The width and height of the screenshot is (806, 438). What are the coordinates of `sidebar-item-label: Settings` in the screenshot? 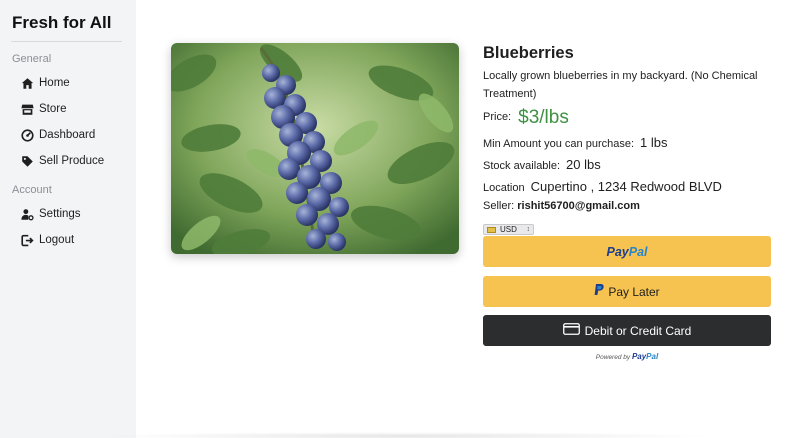 It's located at (60, 214).